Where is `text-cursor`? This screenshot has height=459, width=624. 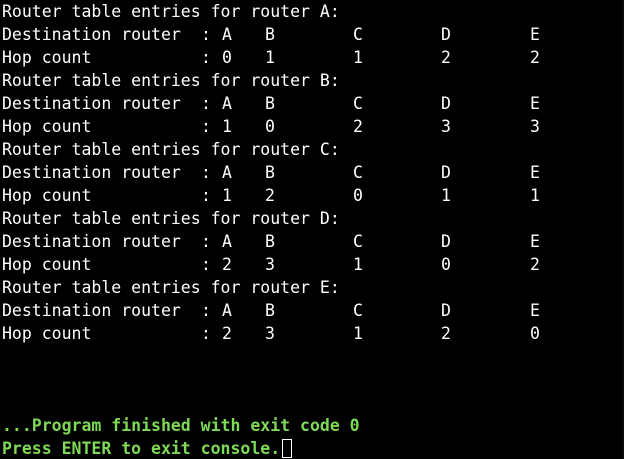 text-cursor is located at coordinates (287, 448).